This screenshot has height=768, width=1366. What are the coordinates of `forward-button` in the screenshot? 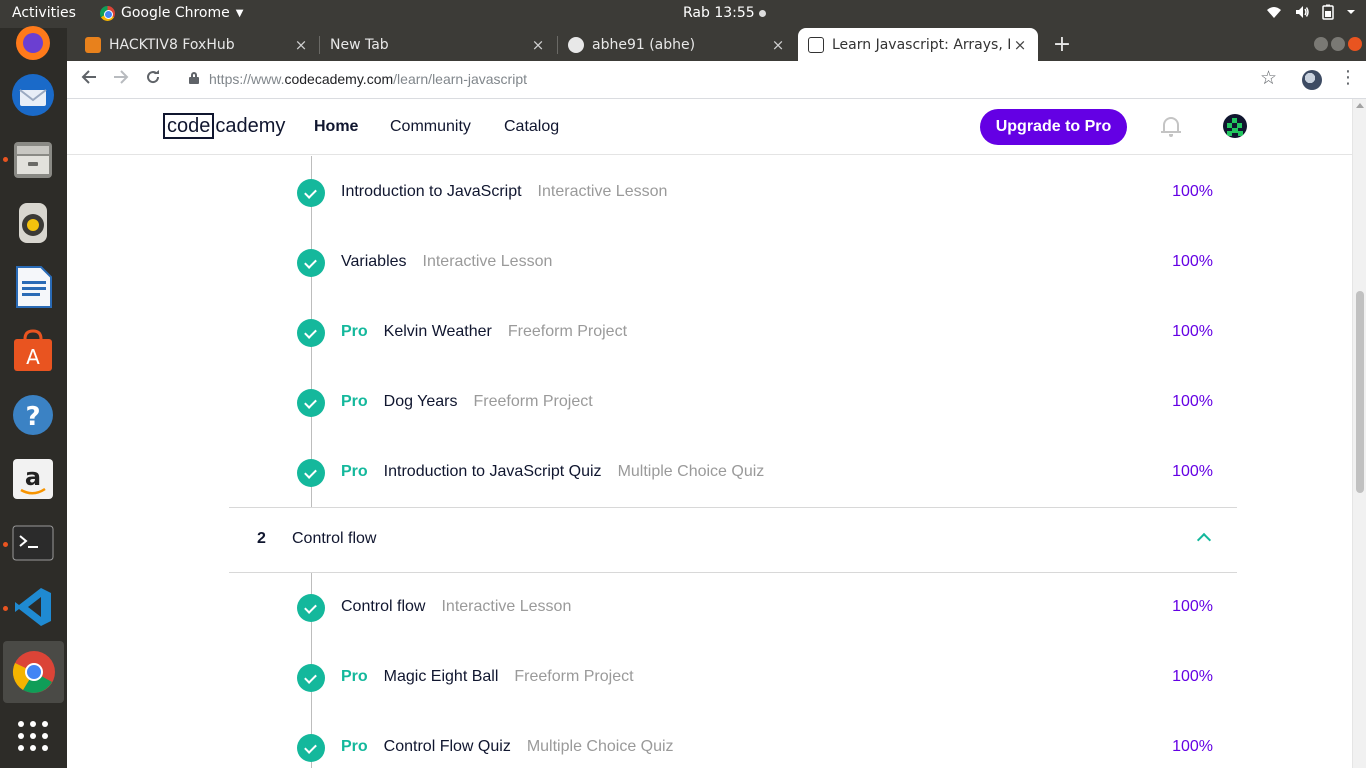 It's located at (121, 80).